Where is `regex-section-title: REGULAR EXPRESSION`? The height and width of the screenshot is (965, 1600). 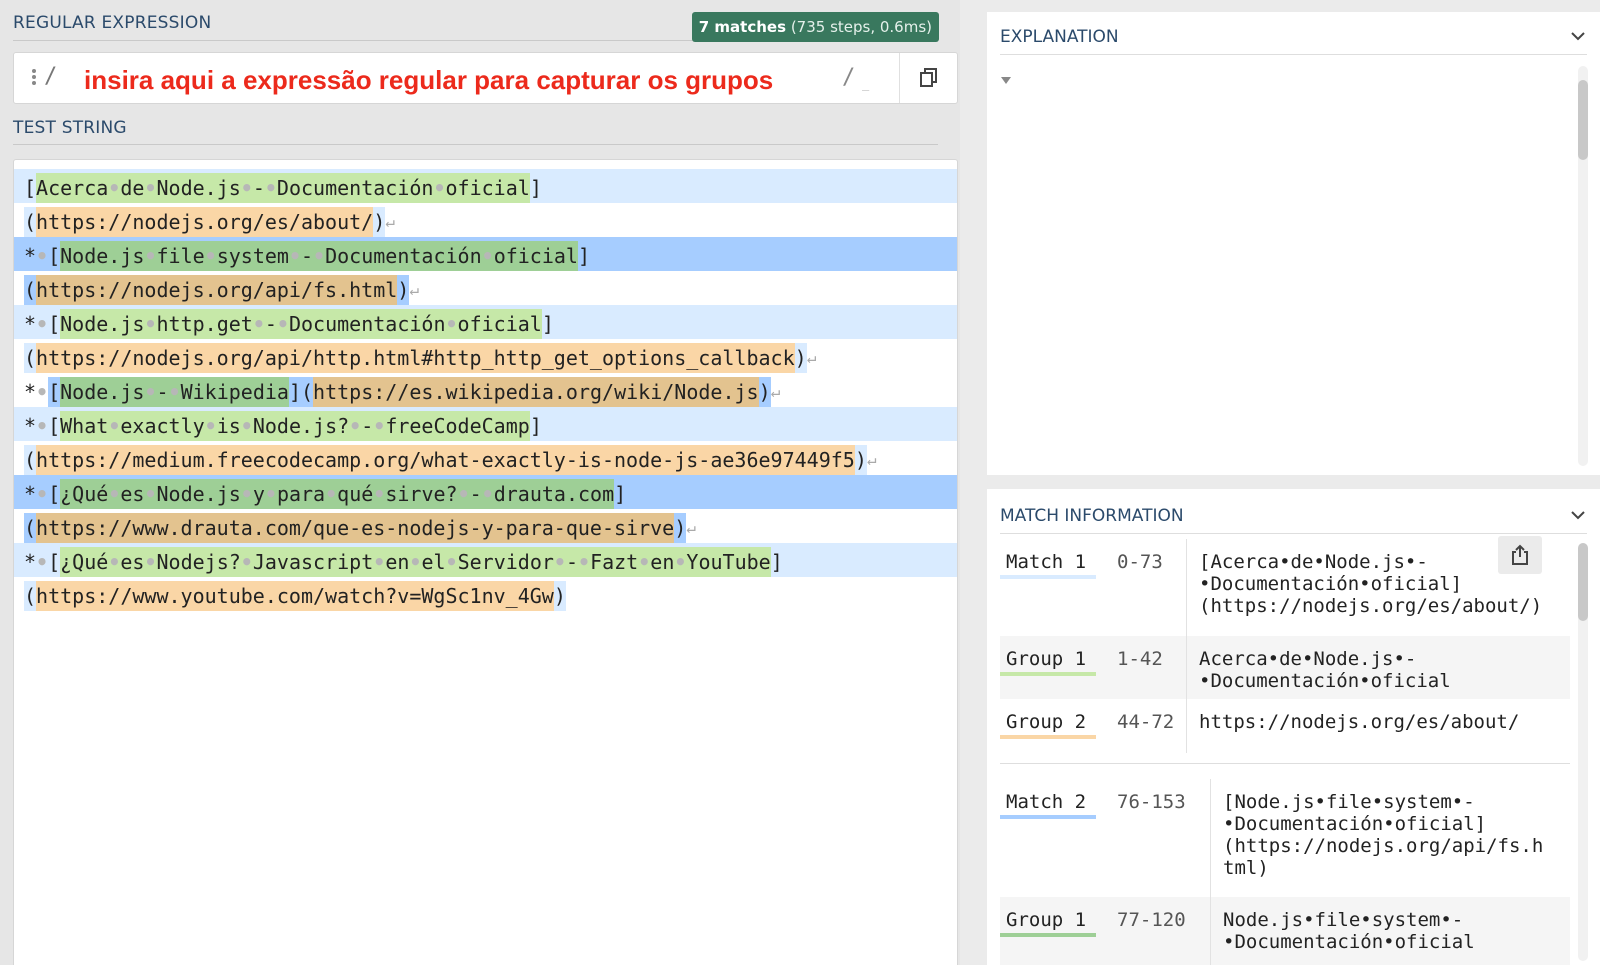
regex-section-title: REGULAR EXPRESSION is located at coordinates (112, 23).